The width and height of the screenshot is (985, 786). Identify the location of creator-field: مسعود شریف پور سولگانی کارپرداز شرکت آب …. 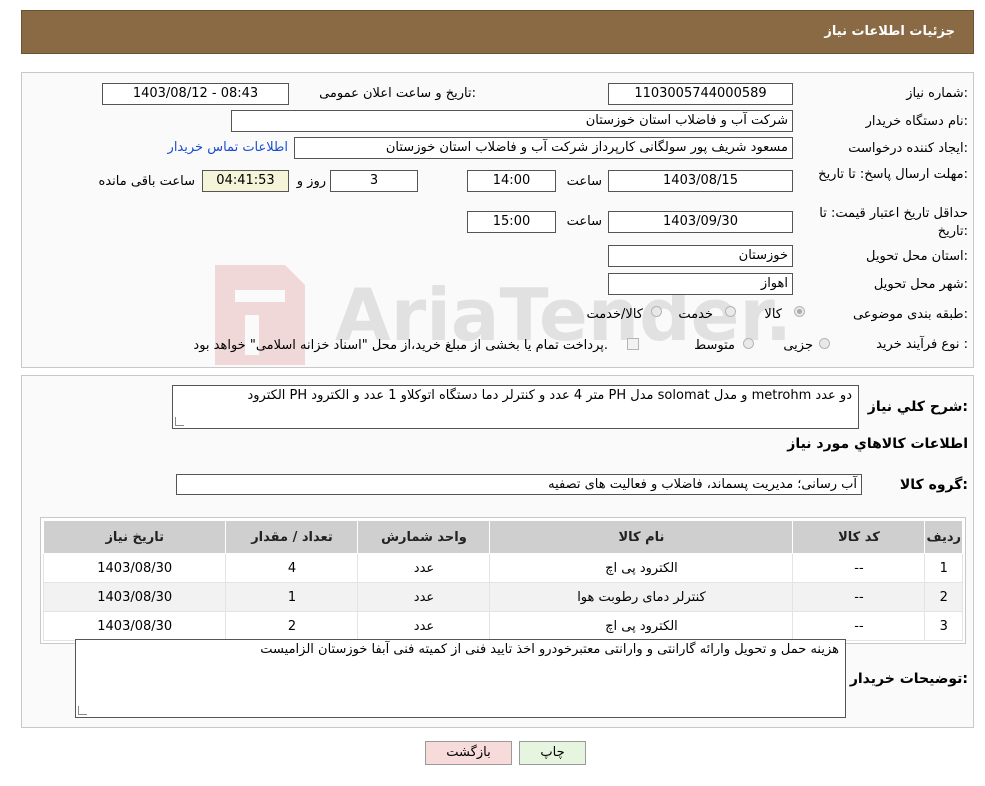
(543, 148).